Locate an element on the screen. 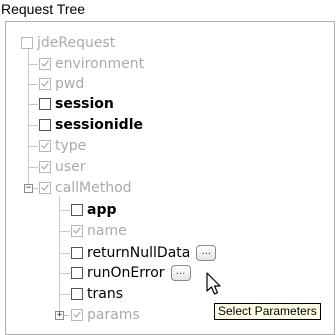  runonerror-checkbox is located at coordinates (77, 273).